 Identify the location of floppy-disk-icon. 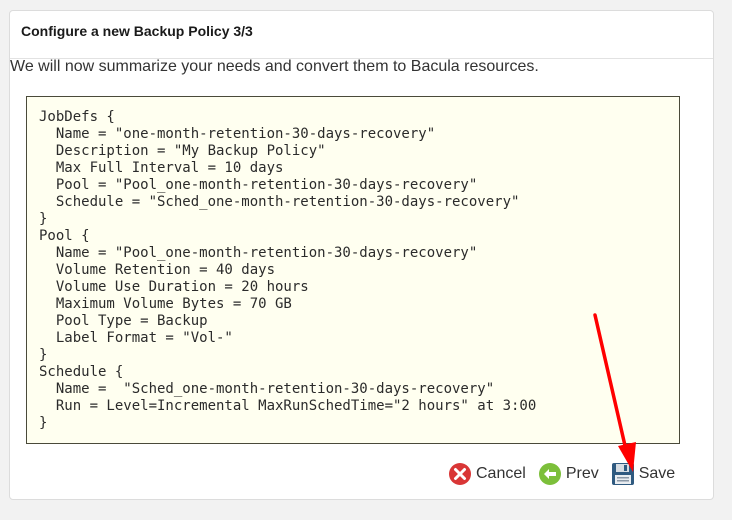
(622, 474).